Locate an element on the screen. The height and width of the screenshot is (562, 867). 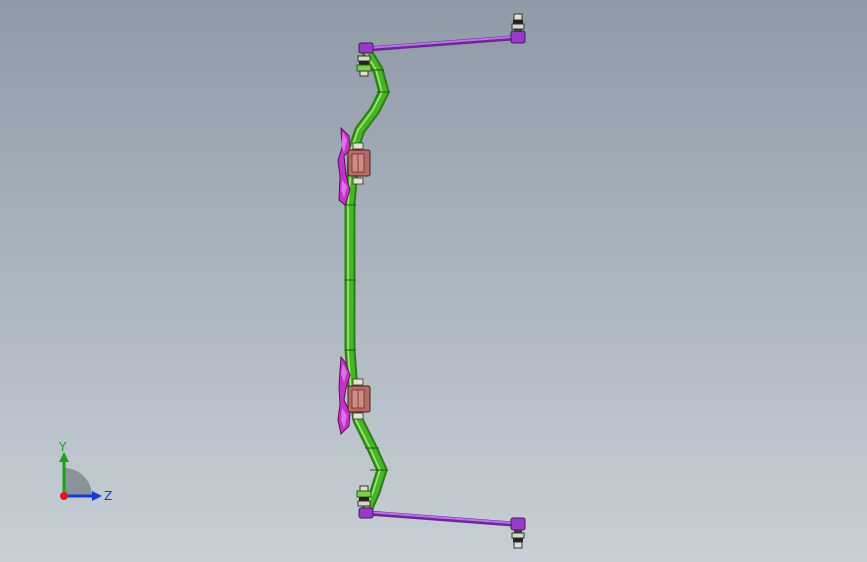
triad-plane-shading is located at coordinates (78, 482).